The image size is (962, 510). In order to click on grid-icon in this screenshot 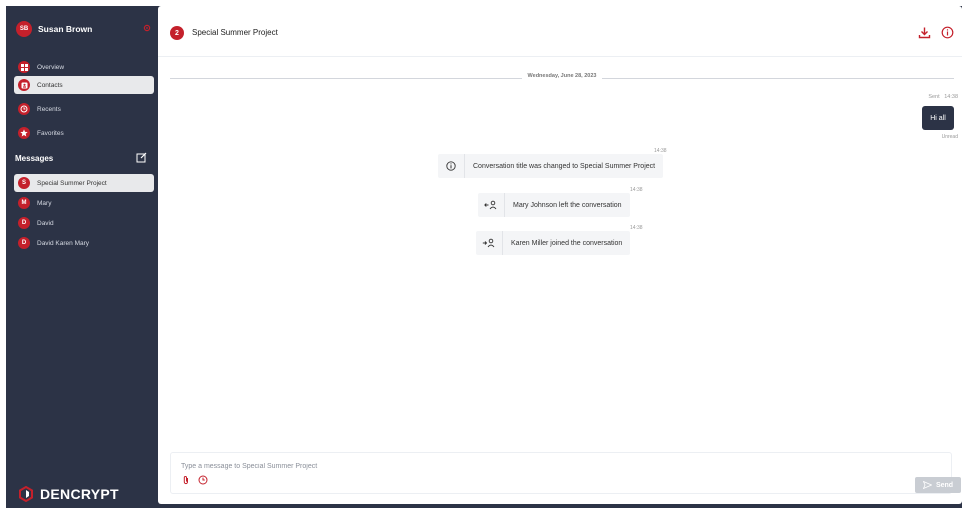, I will do `click(24, 67)`.